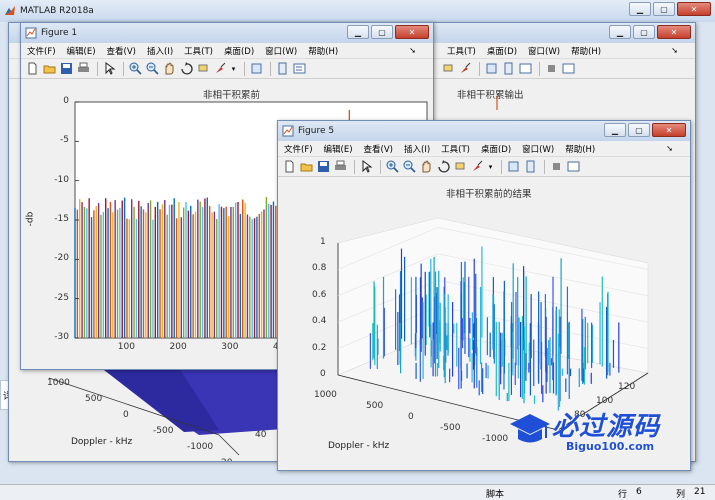 The image size is (715, 500). I want to click on figure5-controls: ▁ ▢ ✕, so click(645, 130).